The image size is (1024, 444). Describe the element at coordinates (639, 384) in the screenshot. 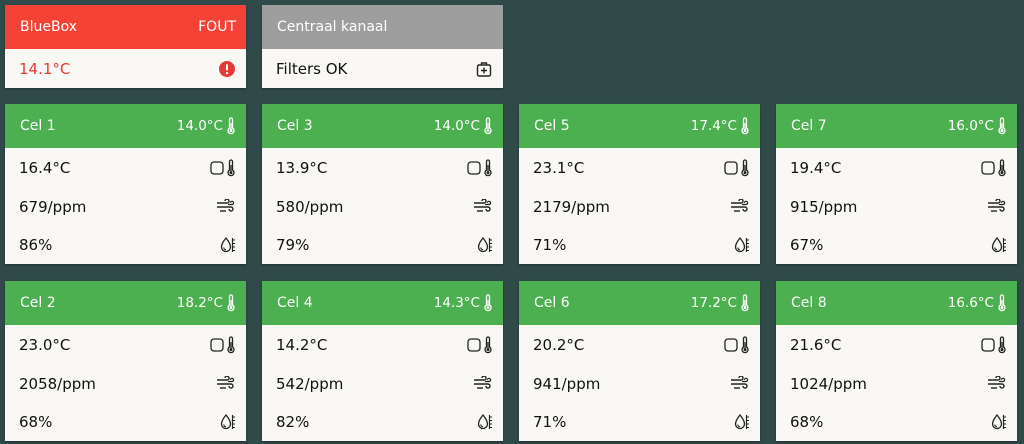

I see `cell-co2-row: 941/ppm` at that location.